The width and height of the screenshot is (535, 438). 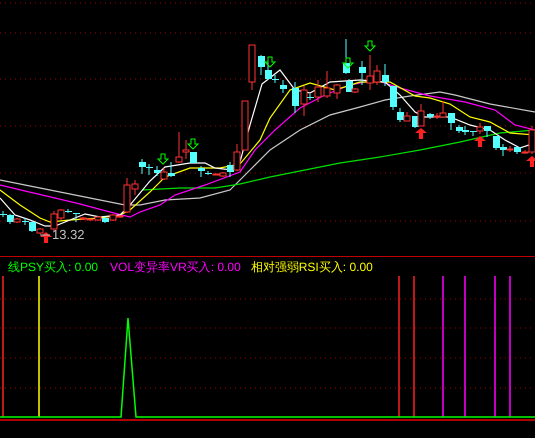 What do you see at coordinates (311, 266) in the screenshot?
I see `indicator-value: 相对强弱RSI买入: 0.00` at bounding box center [311, 266].